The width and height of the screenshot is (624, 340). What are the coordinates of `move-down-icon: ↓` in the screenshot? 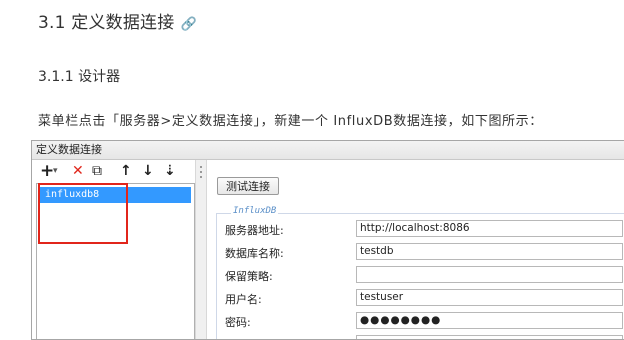 It's located at (148, 171).